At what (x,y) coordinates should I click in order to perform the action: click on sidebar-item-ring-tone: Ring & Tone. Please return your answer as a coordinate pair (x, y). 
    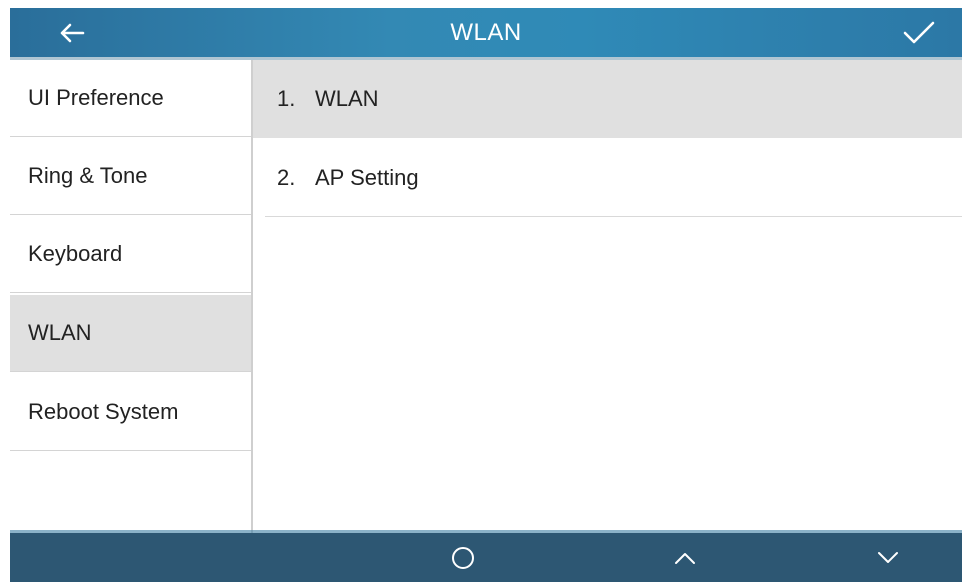
    Looking at the image, I should click on (130, 176).